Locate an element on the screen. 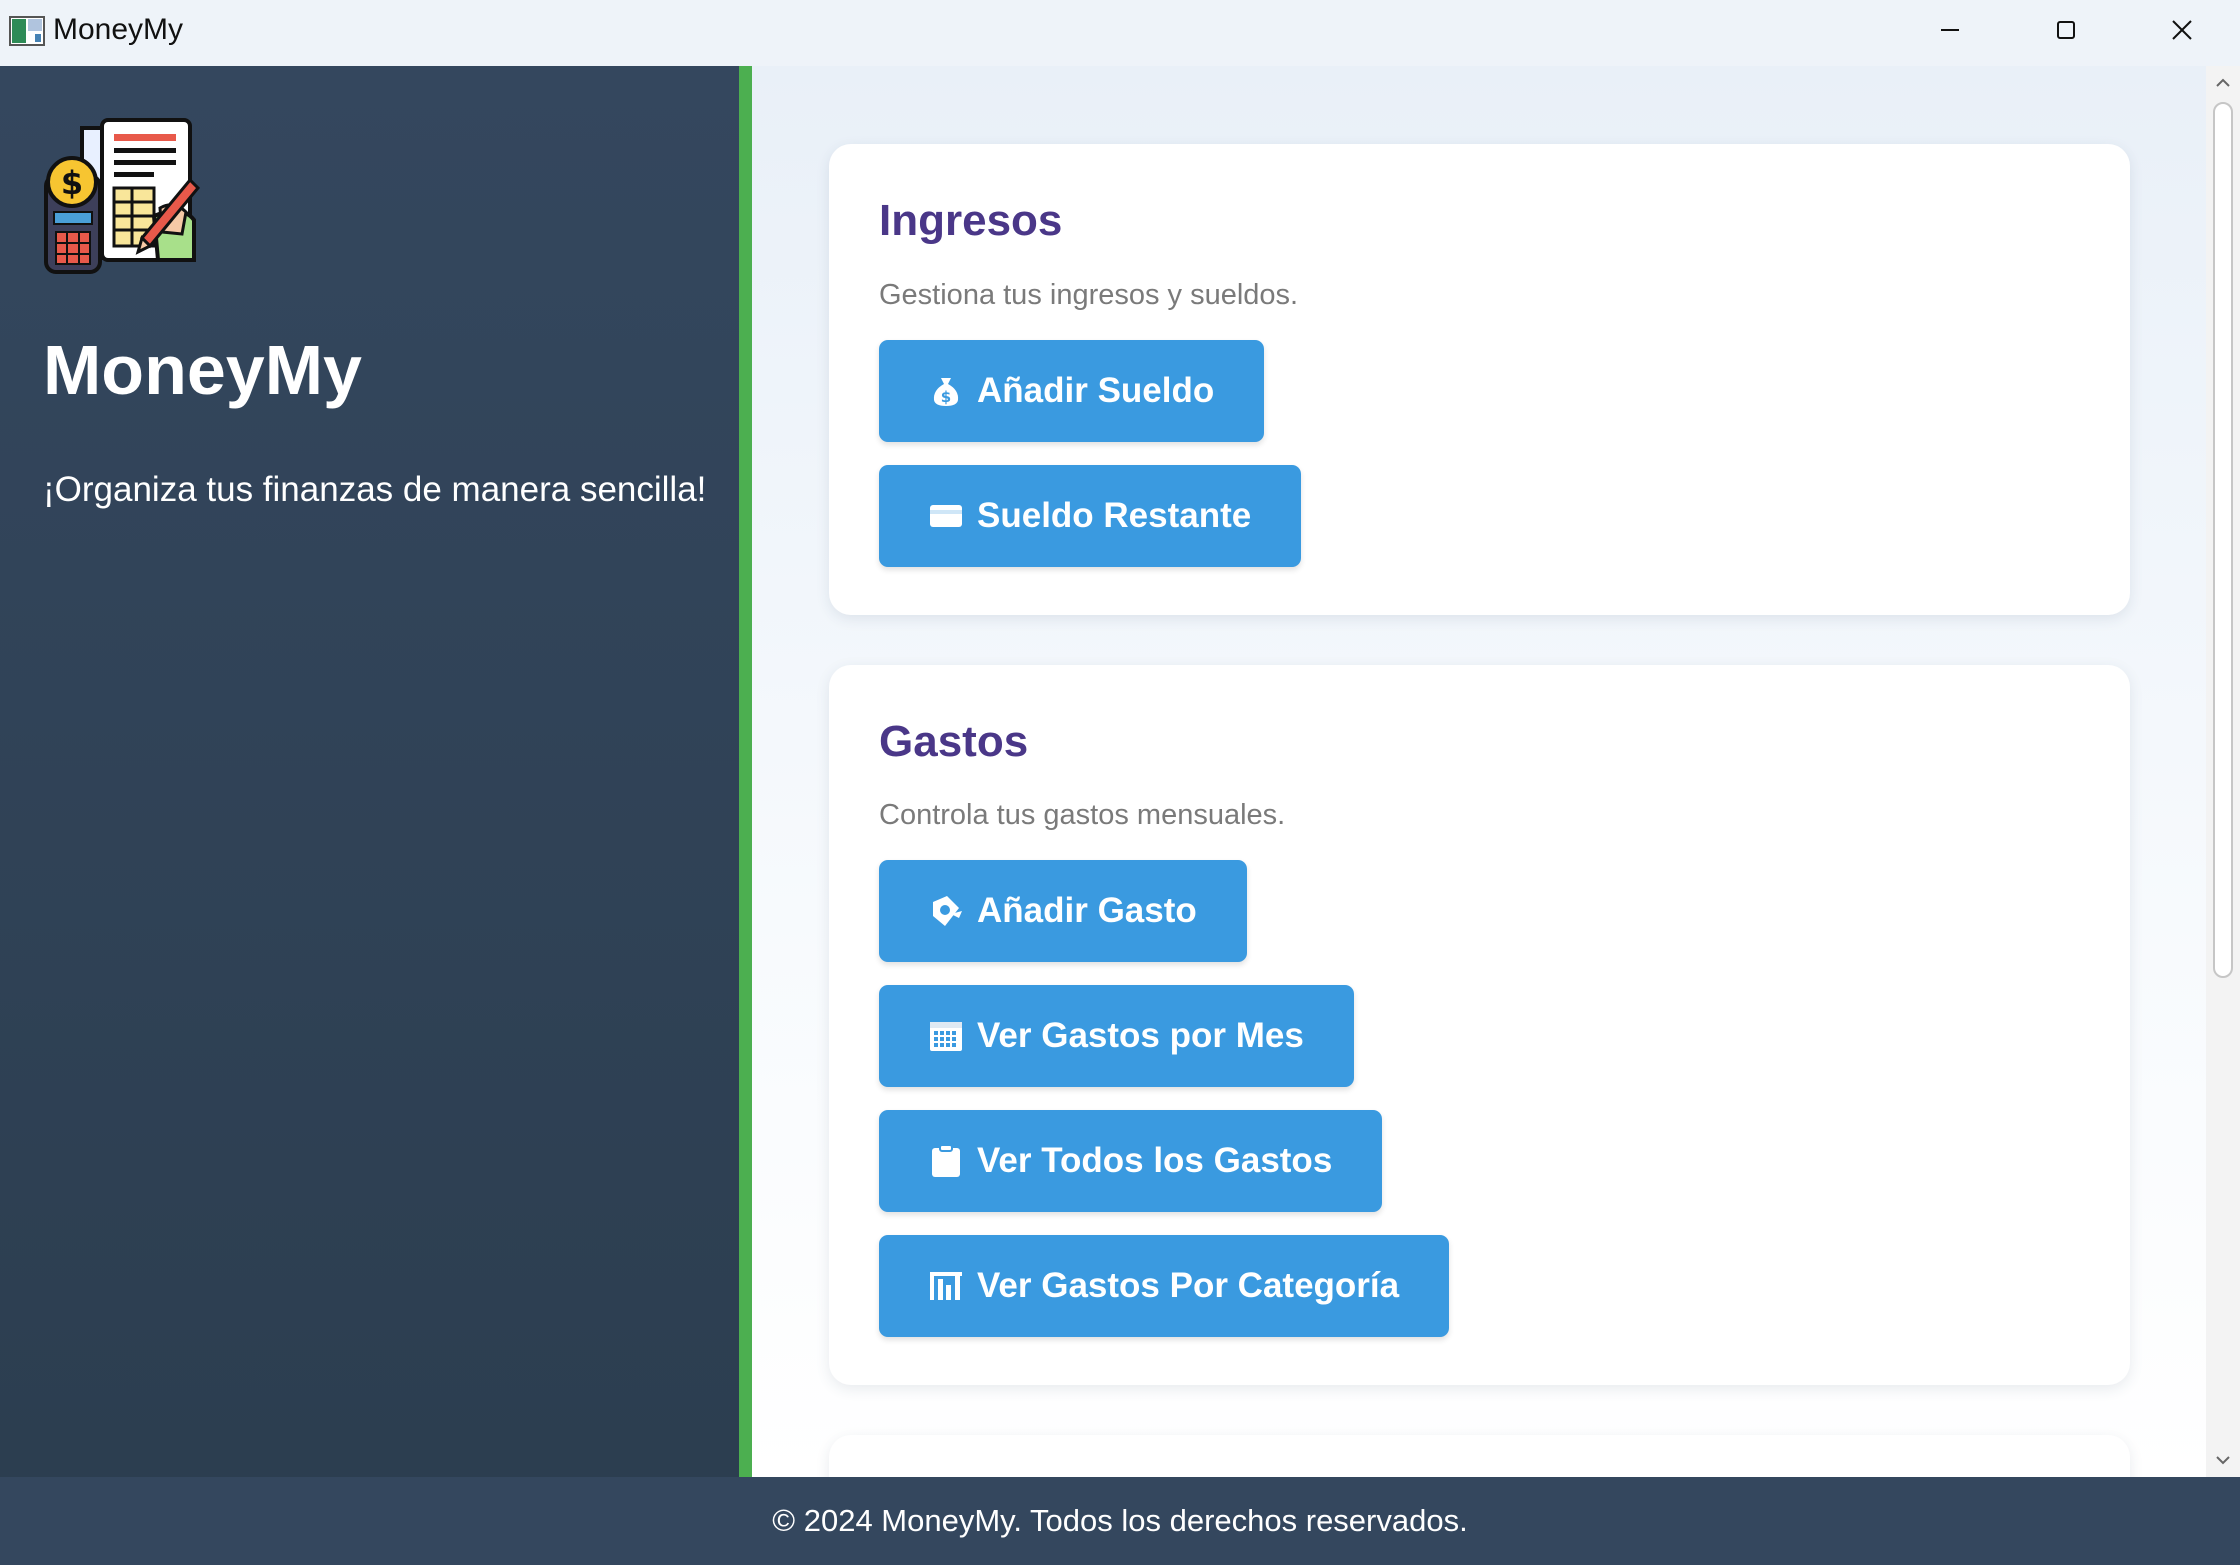  ingresos-title: Ingresos is located at coordinates (971, 220).